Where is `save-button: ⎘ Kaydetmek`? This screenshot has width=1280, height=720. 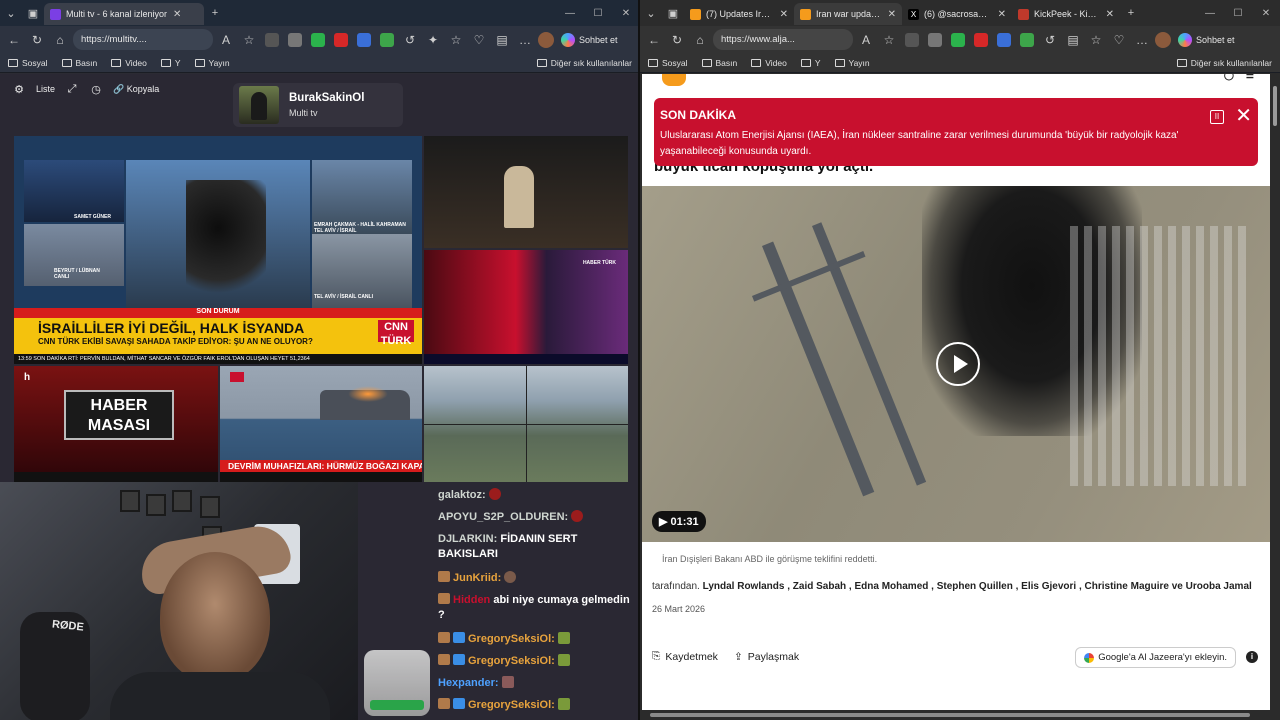
save-button: ⎘ Kaydetmek is located at coordinates (685, 656).